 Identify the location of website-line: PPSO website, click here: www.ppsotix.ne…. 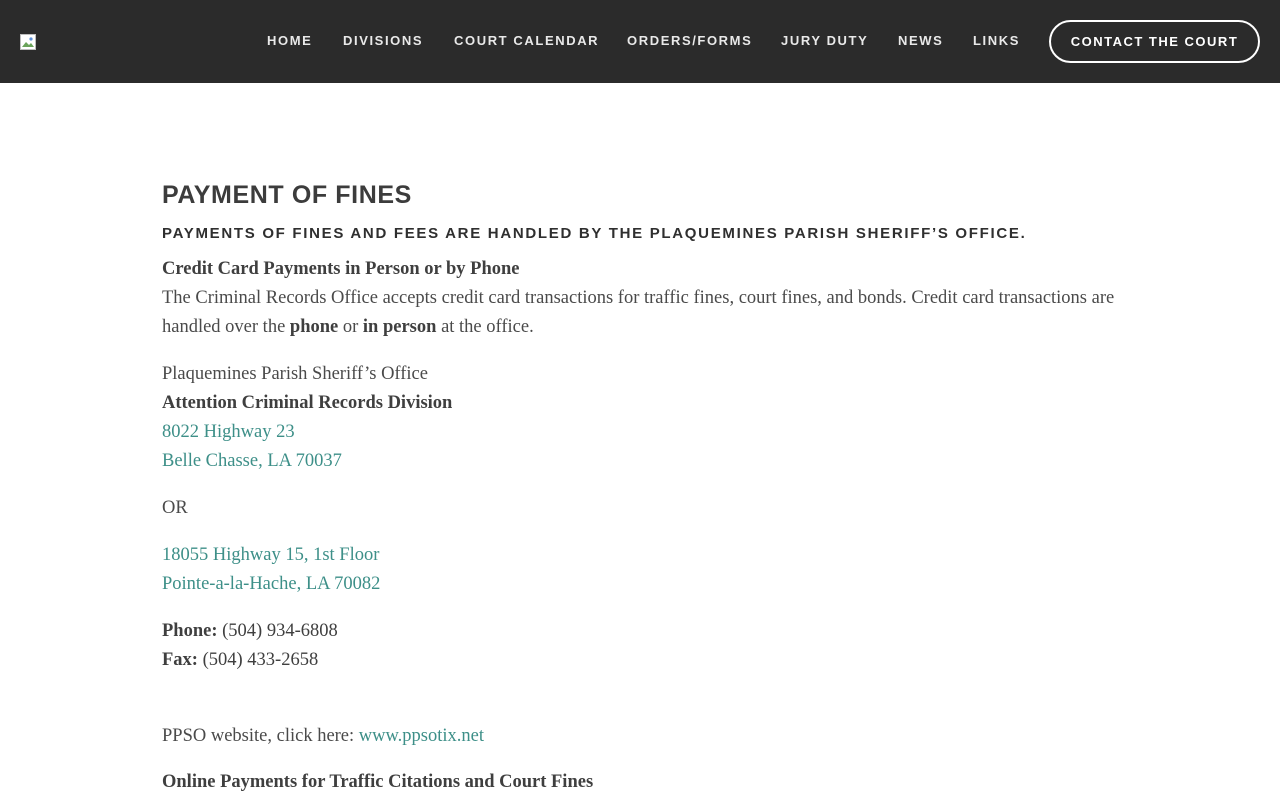
(323, 736).